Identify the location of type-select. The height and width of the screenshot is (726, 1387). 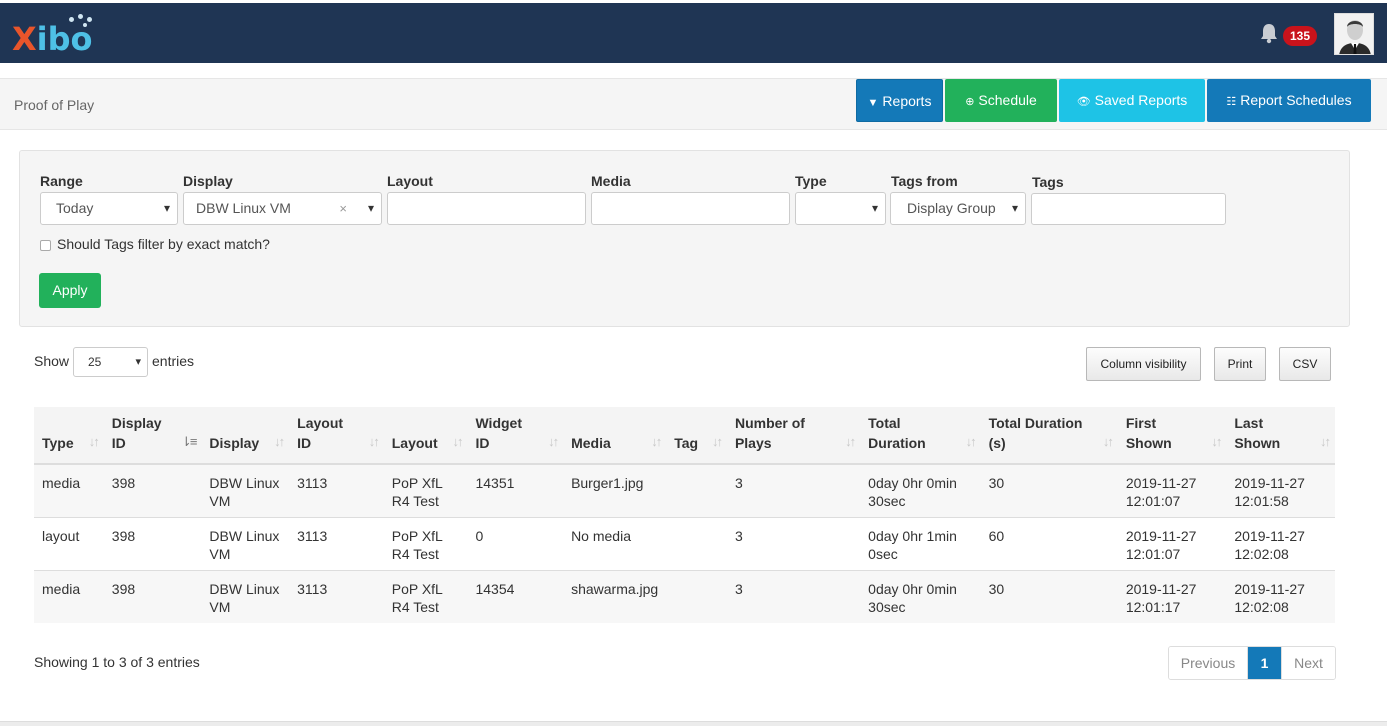
(840, 208).